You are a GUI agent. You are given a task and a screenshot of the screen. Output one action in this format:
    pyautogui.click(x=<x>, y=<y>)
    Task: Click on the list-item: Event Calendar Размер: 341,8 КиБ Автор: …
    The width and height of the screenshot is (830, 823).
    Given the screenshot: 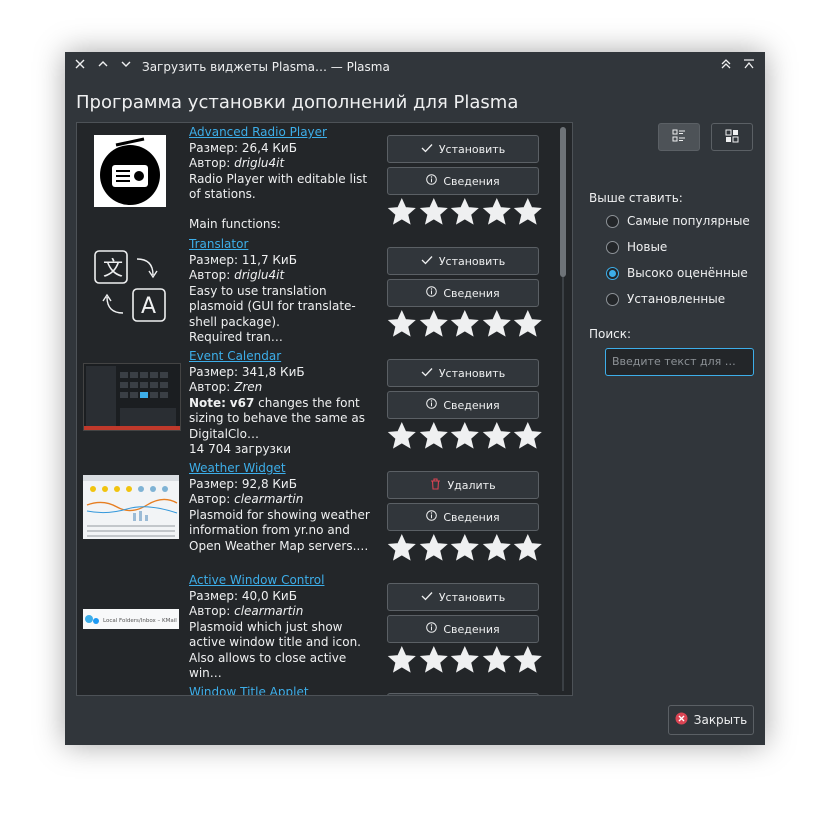 What is the action you would take?
    pyautogui.click(x=317, y=405)
    